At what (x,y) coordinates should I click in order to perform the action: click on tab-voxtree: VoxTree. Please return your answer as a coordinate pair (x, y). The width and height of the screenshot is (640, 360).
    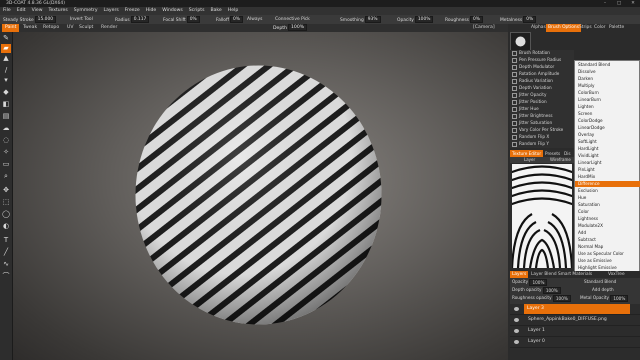
    Looking at the image, I should click on (616, 274).